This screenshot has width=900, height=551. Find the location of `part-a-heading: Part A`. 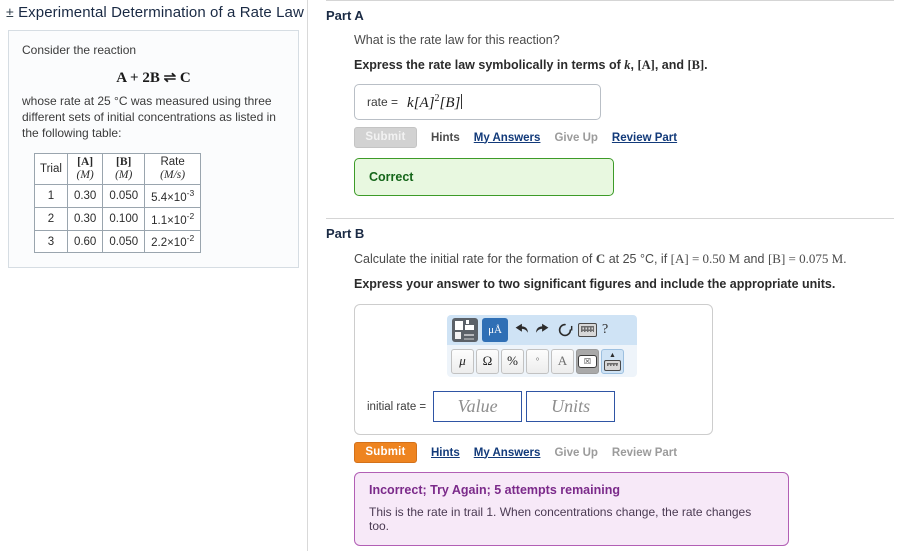

part-a-heading: Part A is located at coordinates (345, 15).